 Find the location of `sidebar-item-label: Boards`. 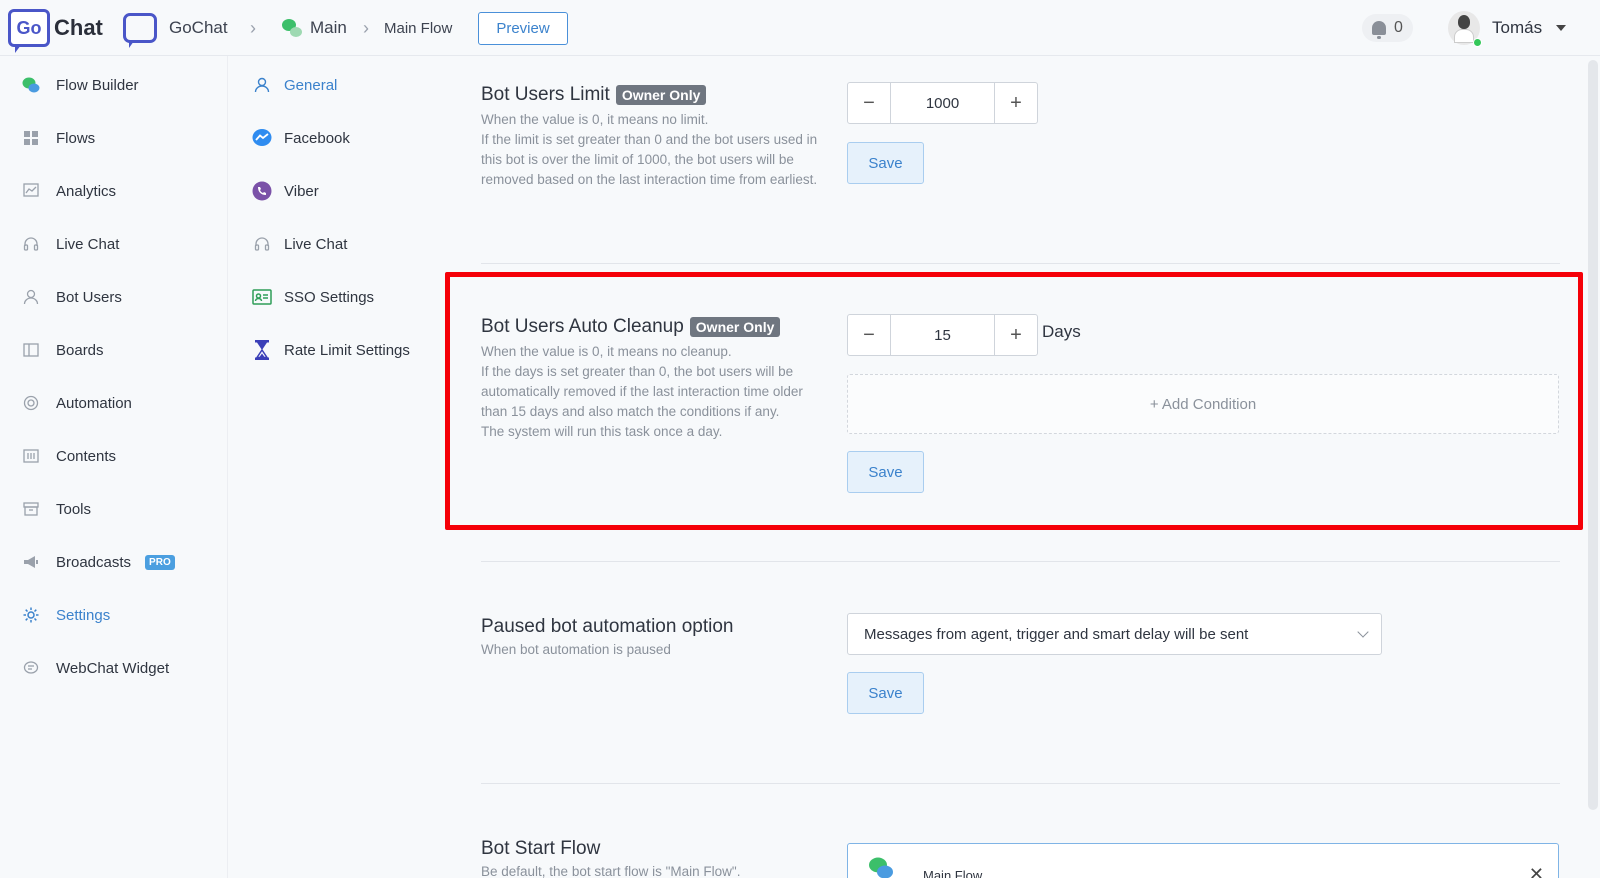

sidebar-item-label: Boards is located at coordinates (80, 350).